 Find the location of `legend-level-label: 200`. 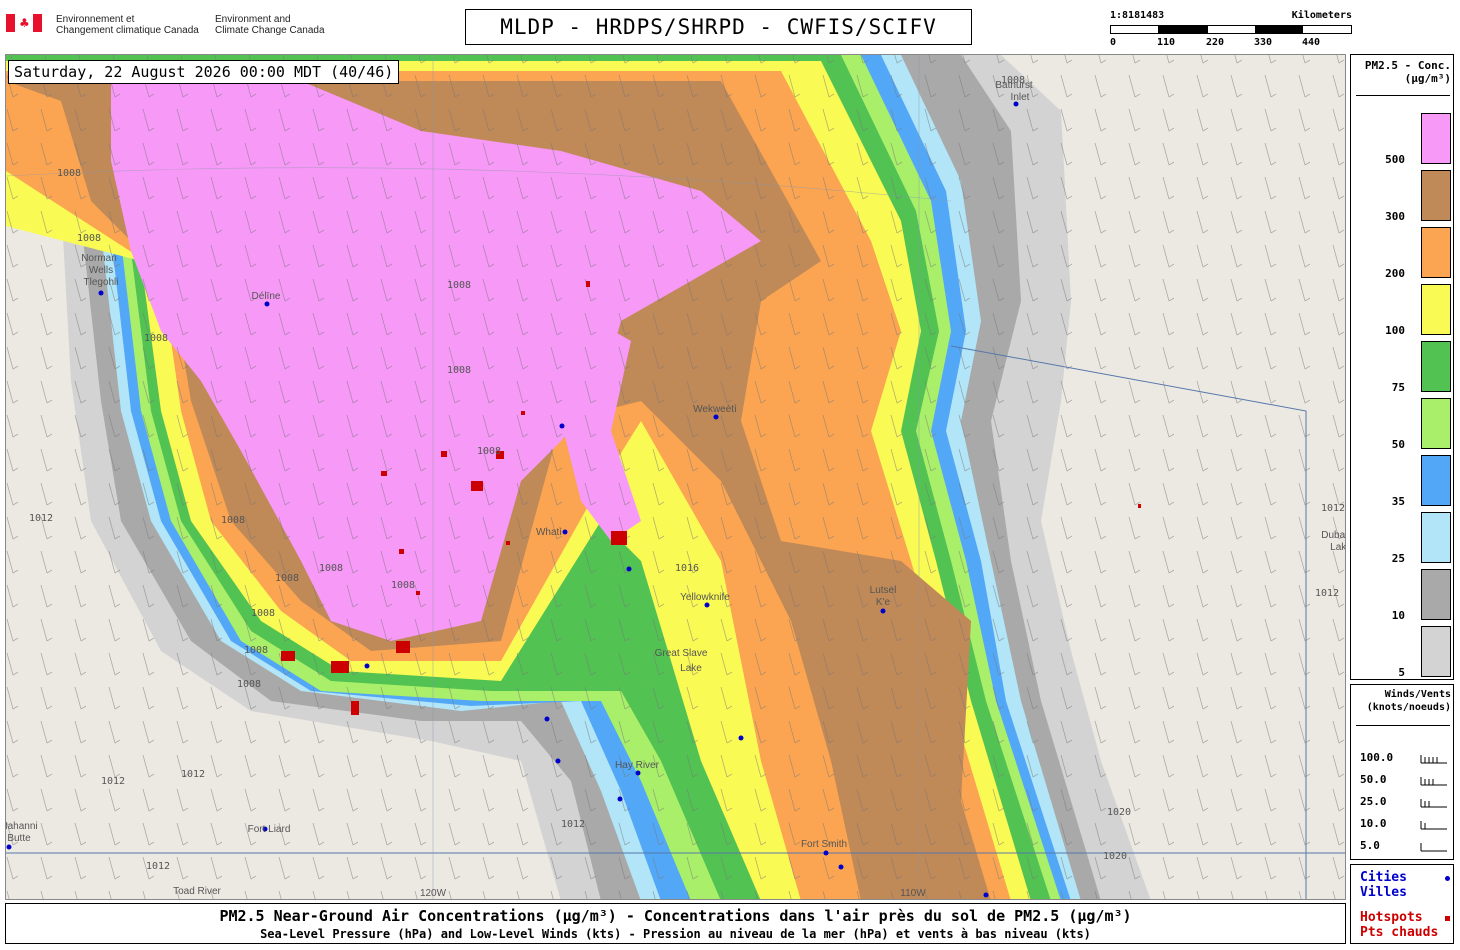

legend-level-label: 200 is located at coordinates (1395, 273).